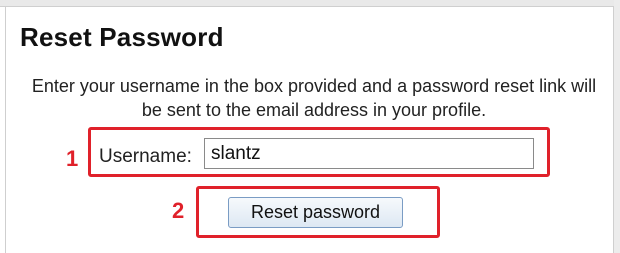  What do you see at coordinates (315, 212) in the screenshot?
I see `reset-password-button: Reset password` at bounding box center [315, 212].